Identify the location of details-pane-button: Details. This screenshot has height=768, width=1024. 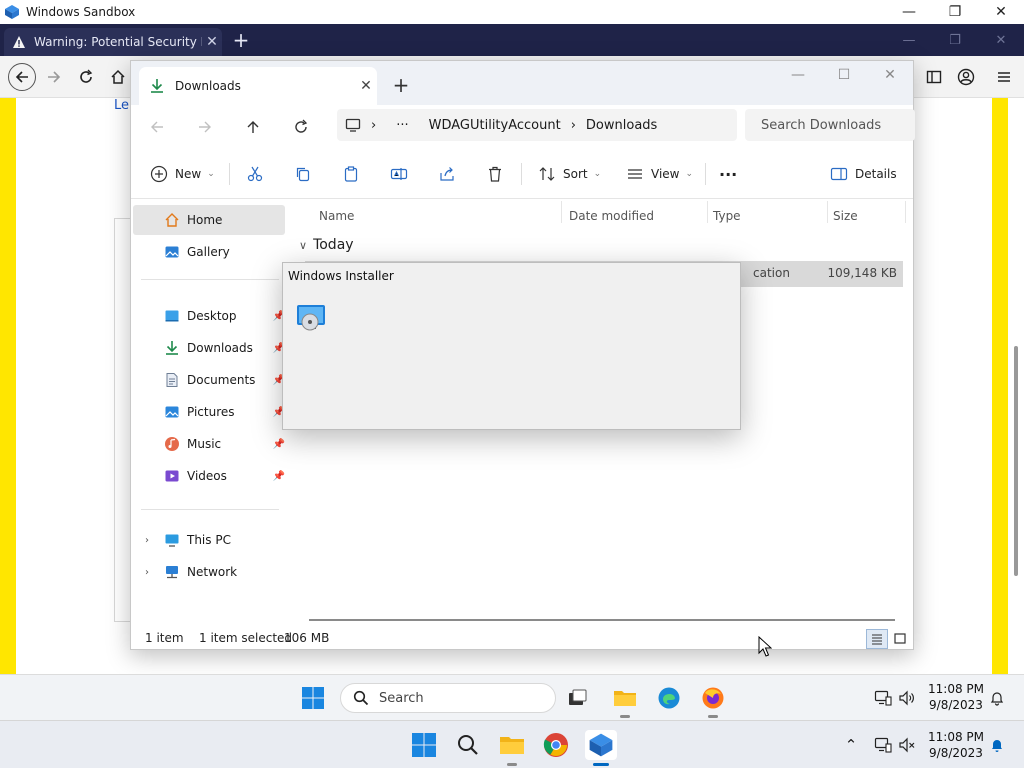
(863, 174).